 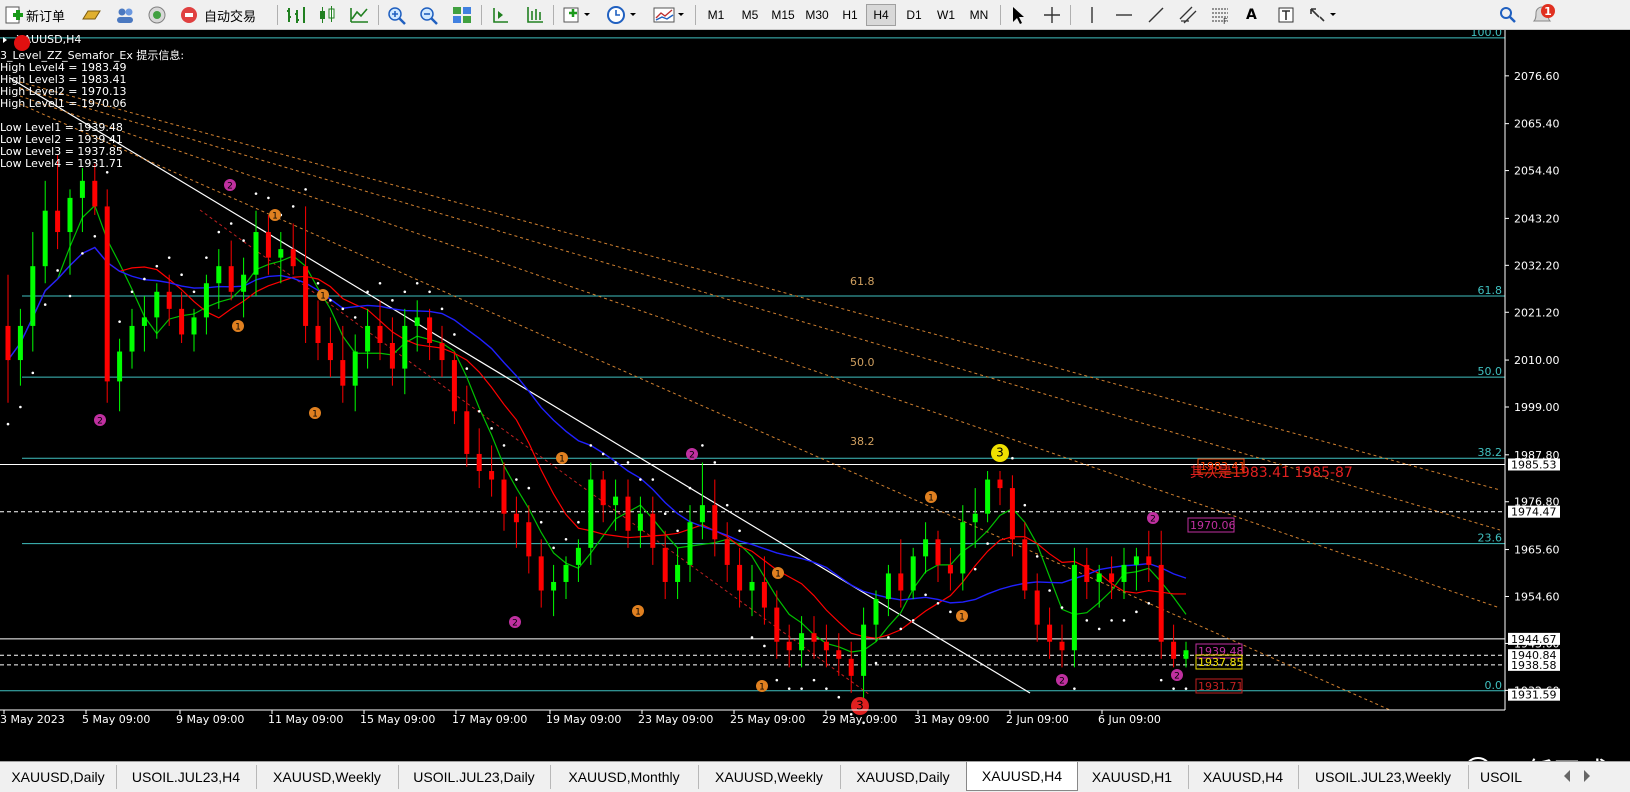 What do you see at coordinates (622, 15) in the screenshot?
I see `periods-button` at bounding box center [622, 15].